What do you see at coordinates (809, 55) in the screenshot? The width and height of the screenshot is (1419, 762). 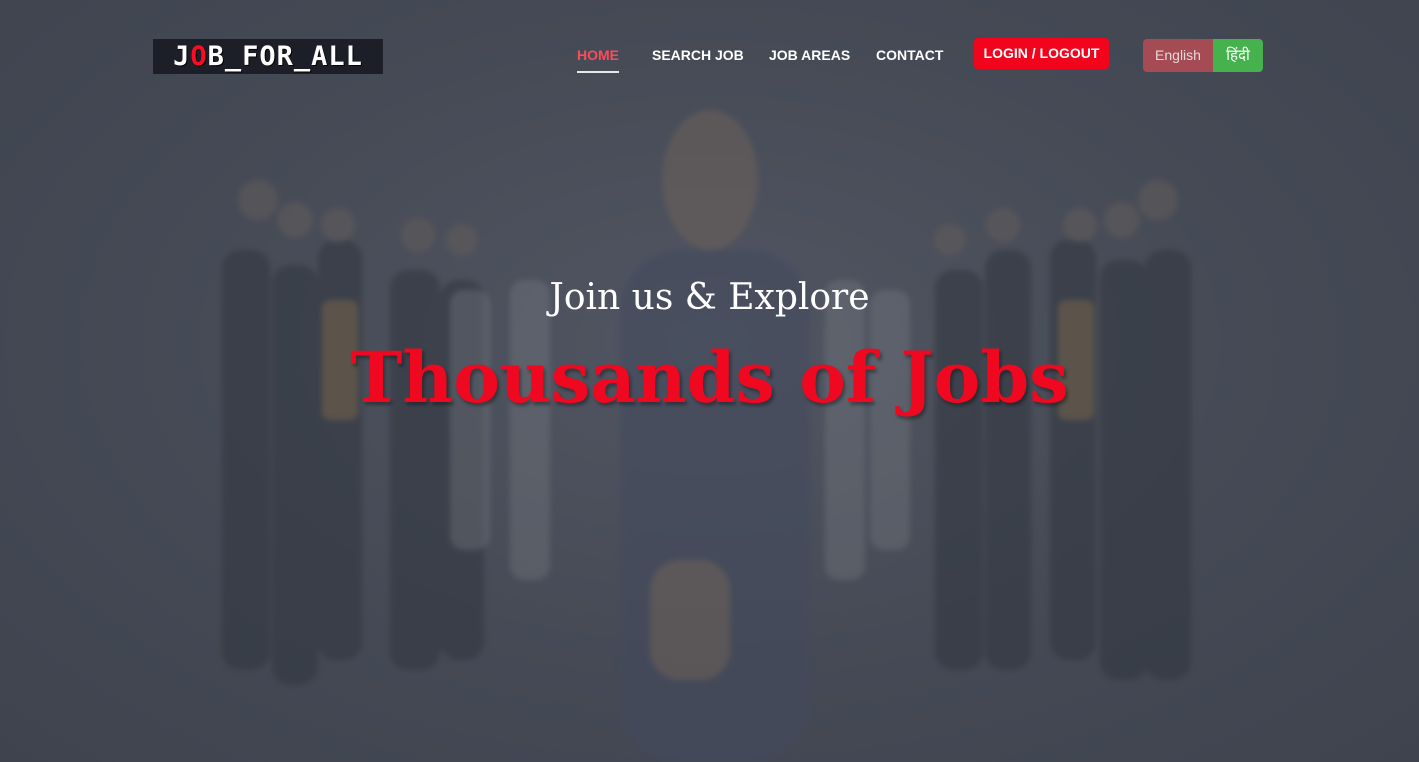 I see `nav-job-areas-link: JOB AREAS` at bounding box center [809, 55].